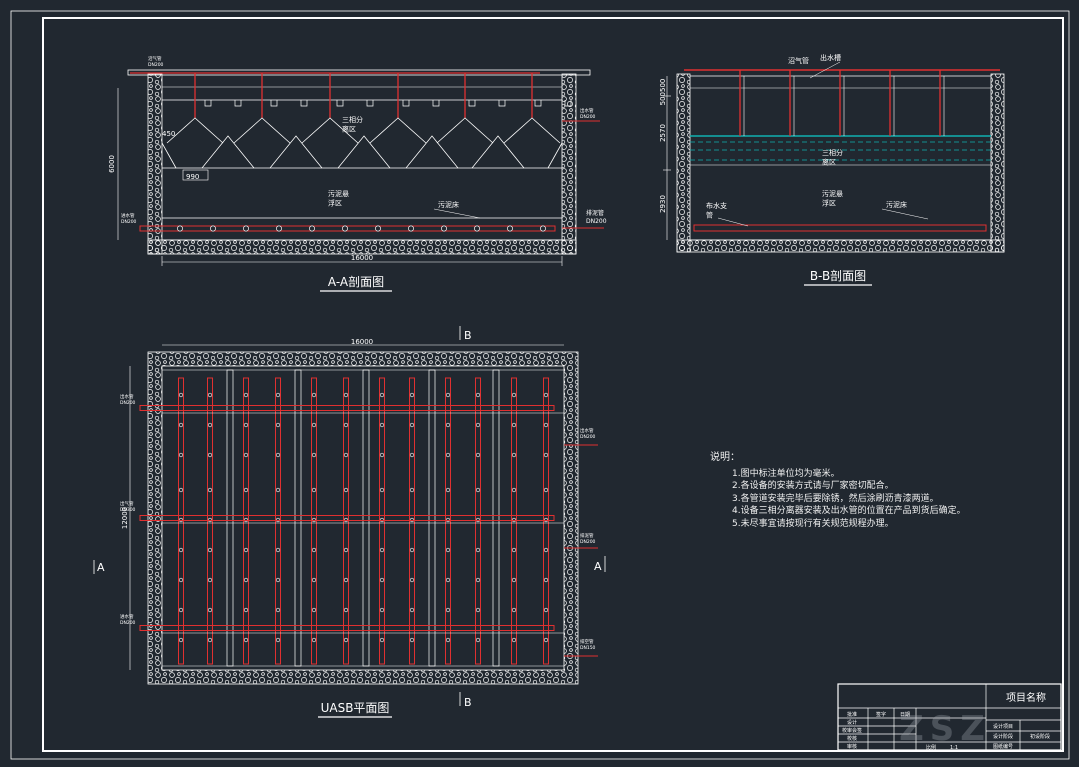  I want to click on tb-watermark: ZSZ, so click(945, 729).